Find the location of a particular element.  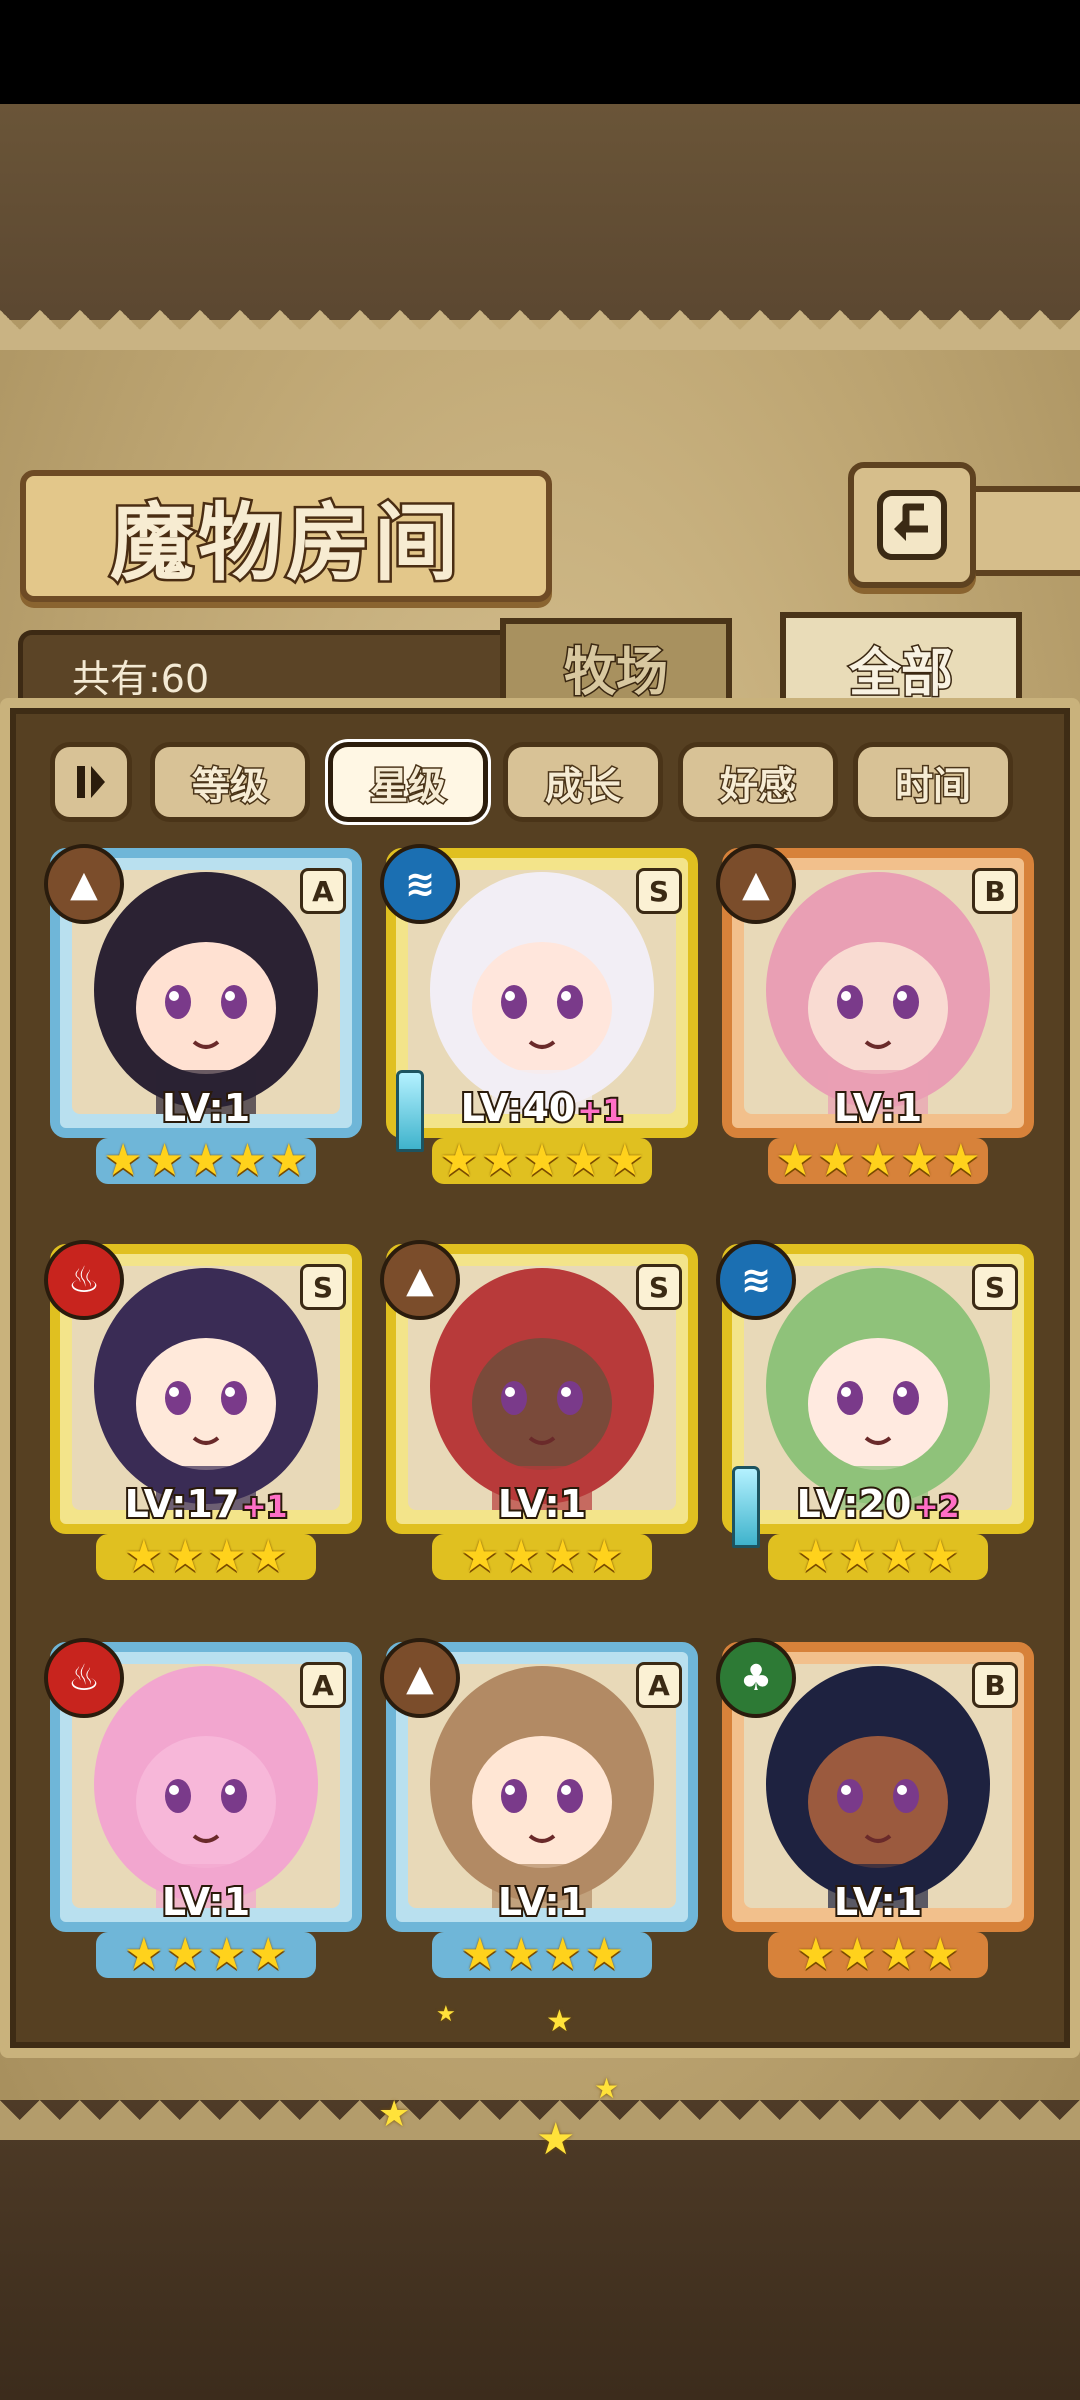

monster-card: ♣ B LV:1 ★ ★ ★ ★ is located at coordinates (875, 1808).